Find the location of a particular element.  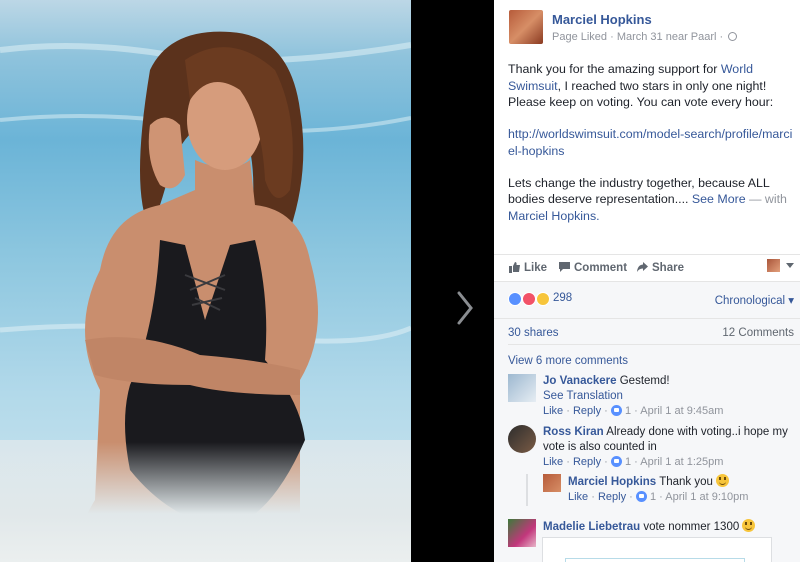

share-label: Share is located at coordinates (668, 268).